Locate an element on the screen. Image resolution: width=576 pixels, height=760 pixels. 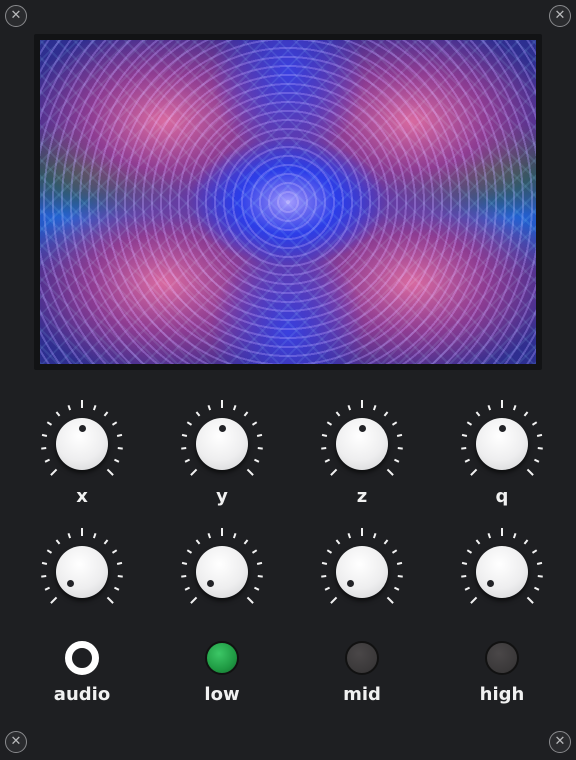
knob-mod-q is located at coordinates (502, 572).